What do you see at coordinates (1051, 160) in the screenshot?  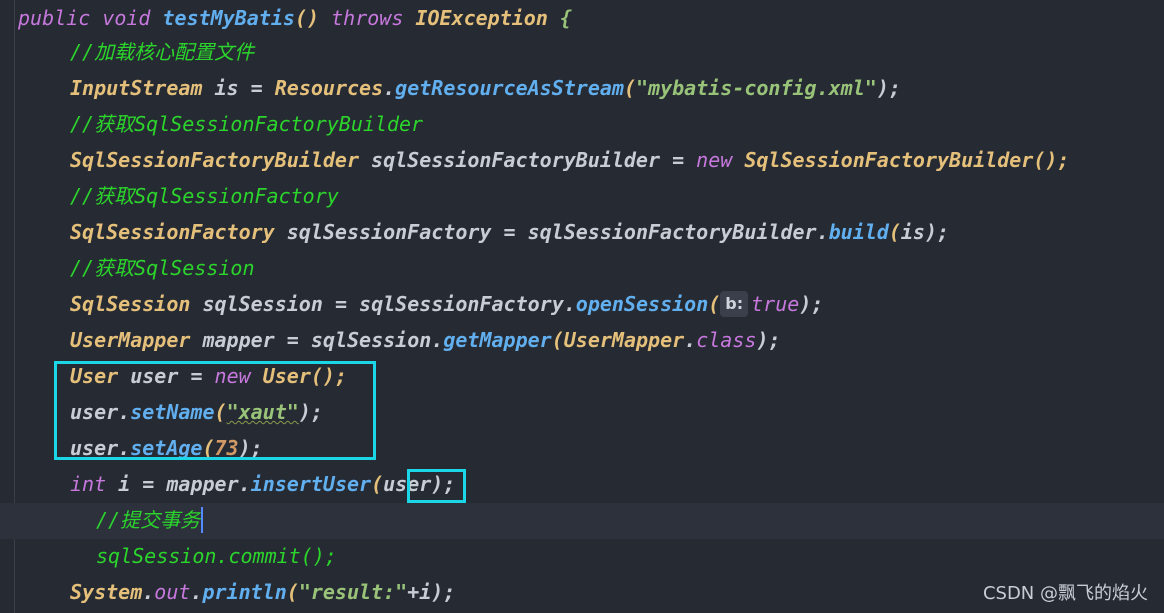 I see `close: ();` at bounding box center [1051, 160].